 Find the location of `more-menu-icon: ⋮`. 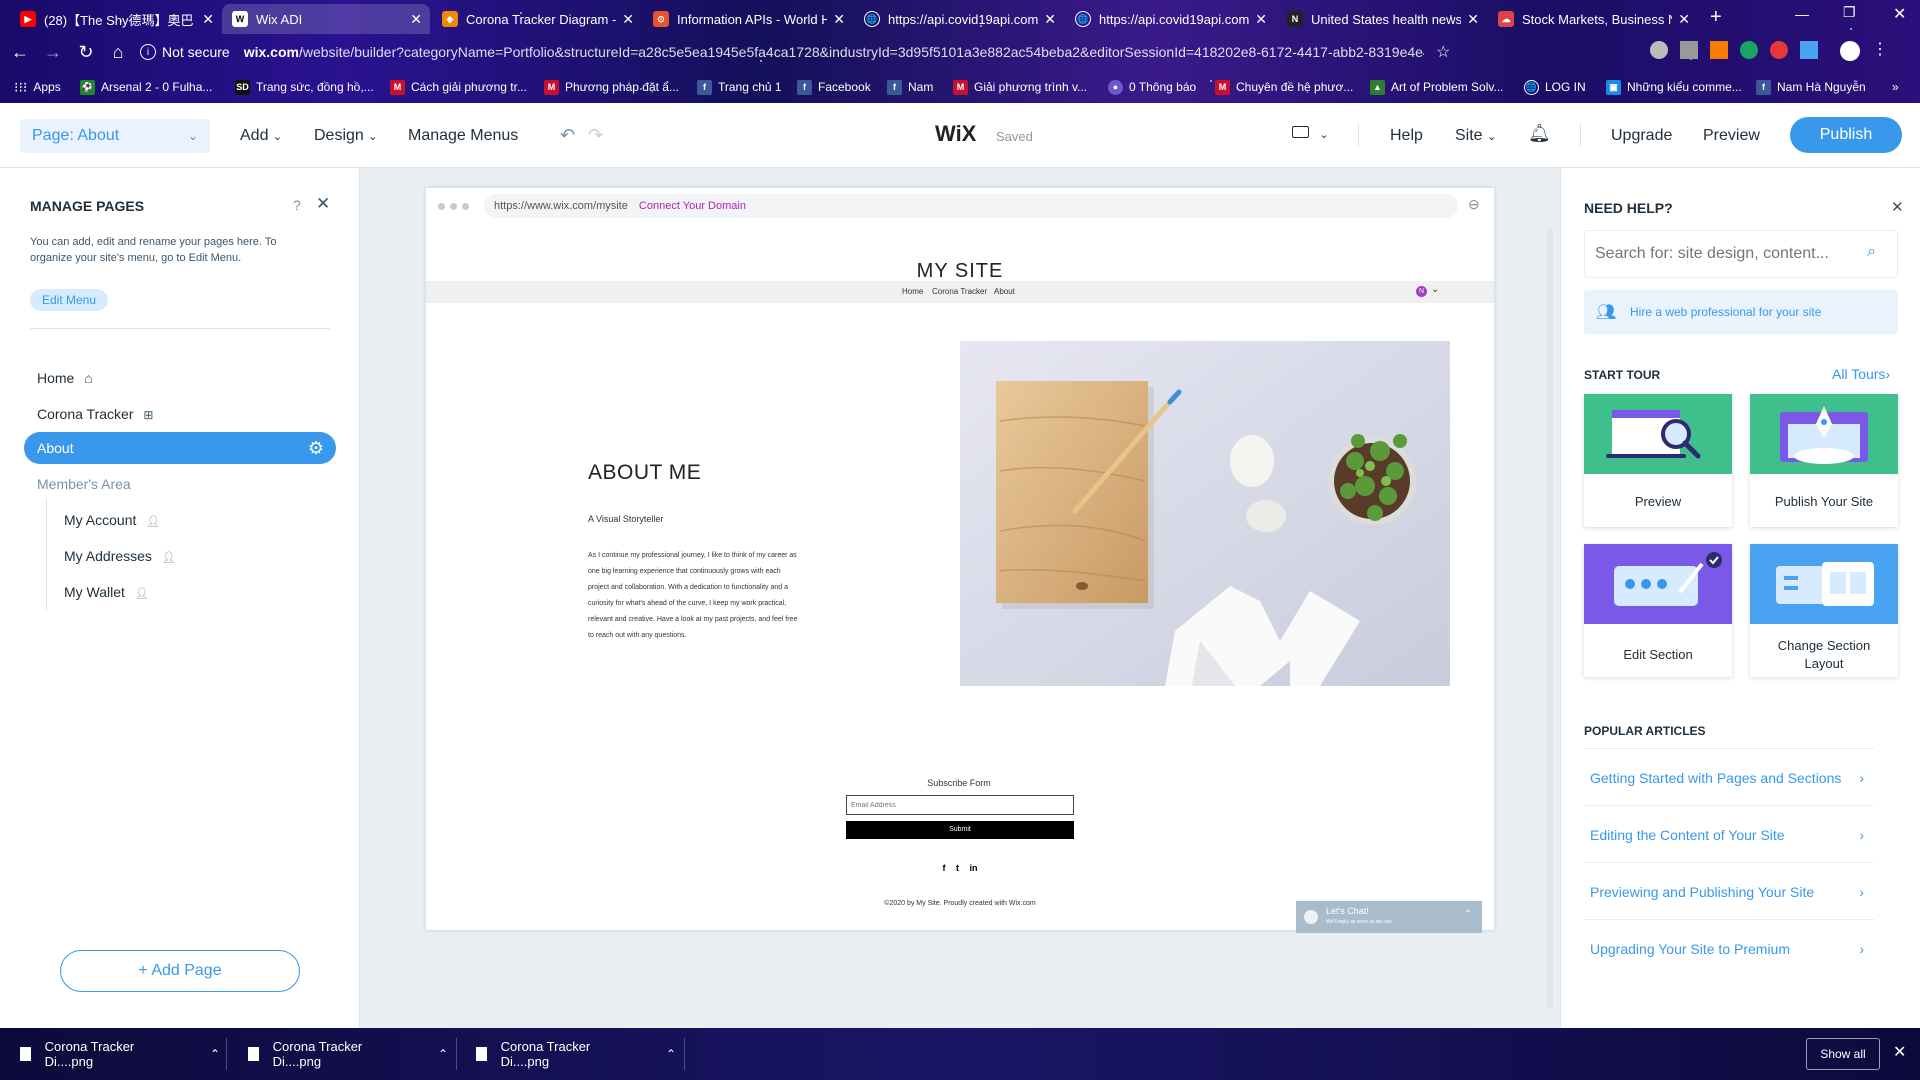

more-menu-icon: ⋮ is located at coordinates (1880, 51).